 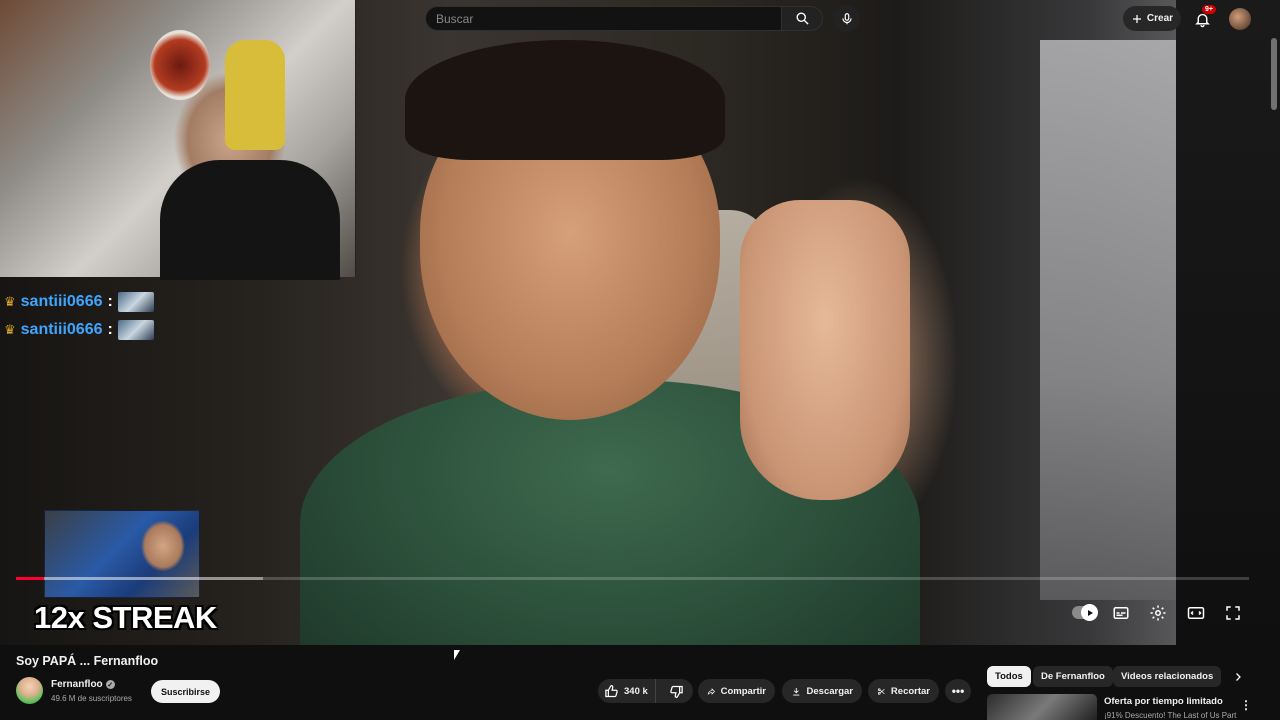 What do you see at coordinates (29, 690) in the screenshot?
I see `channel-avatar` at bounding box center [29, 690].